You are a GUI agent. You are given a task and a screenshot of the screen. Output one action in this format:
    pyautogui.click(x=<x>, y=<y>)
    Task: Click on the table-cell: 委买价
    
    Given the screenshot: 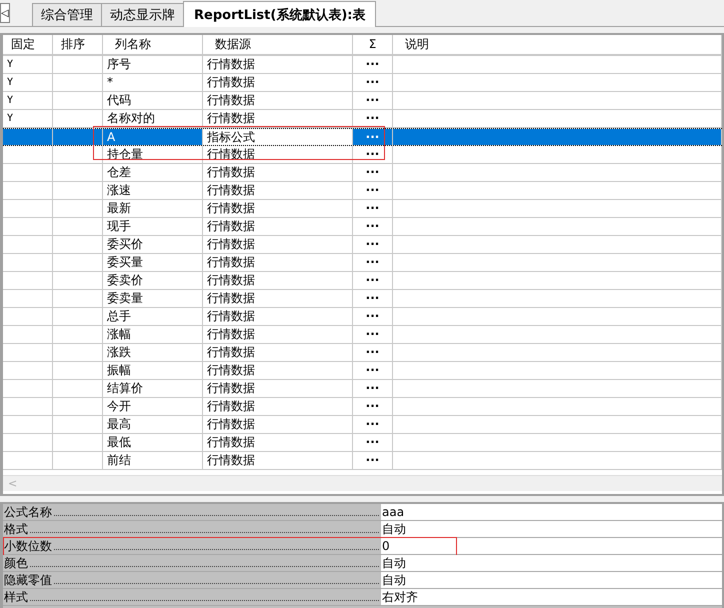 What is the action you would take?
    pyautogui.click(x=153, y=245)
    